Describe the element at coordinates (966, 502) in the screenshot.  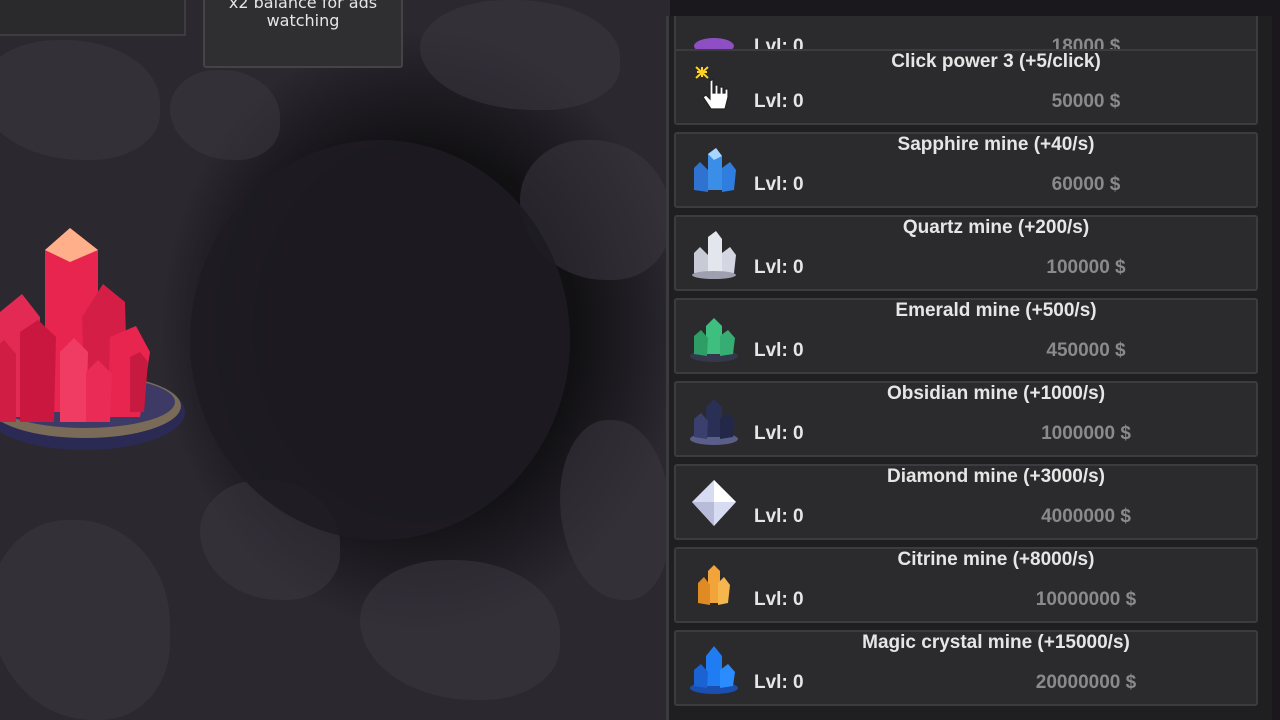
I see `shop-item-diamond-mine: Diamond mine (+3000/s) Lvl: 0 4000000 $` at that location.